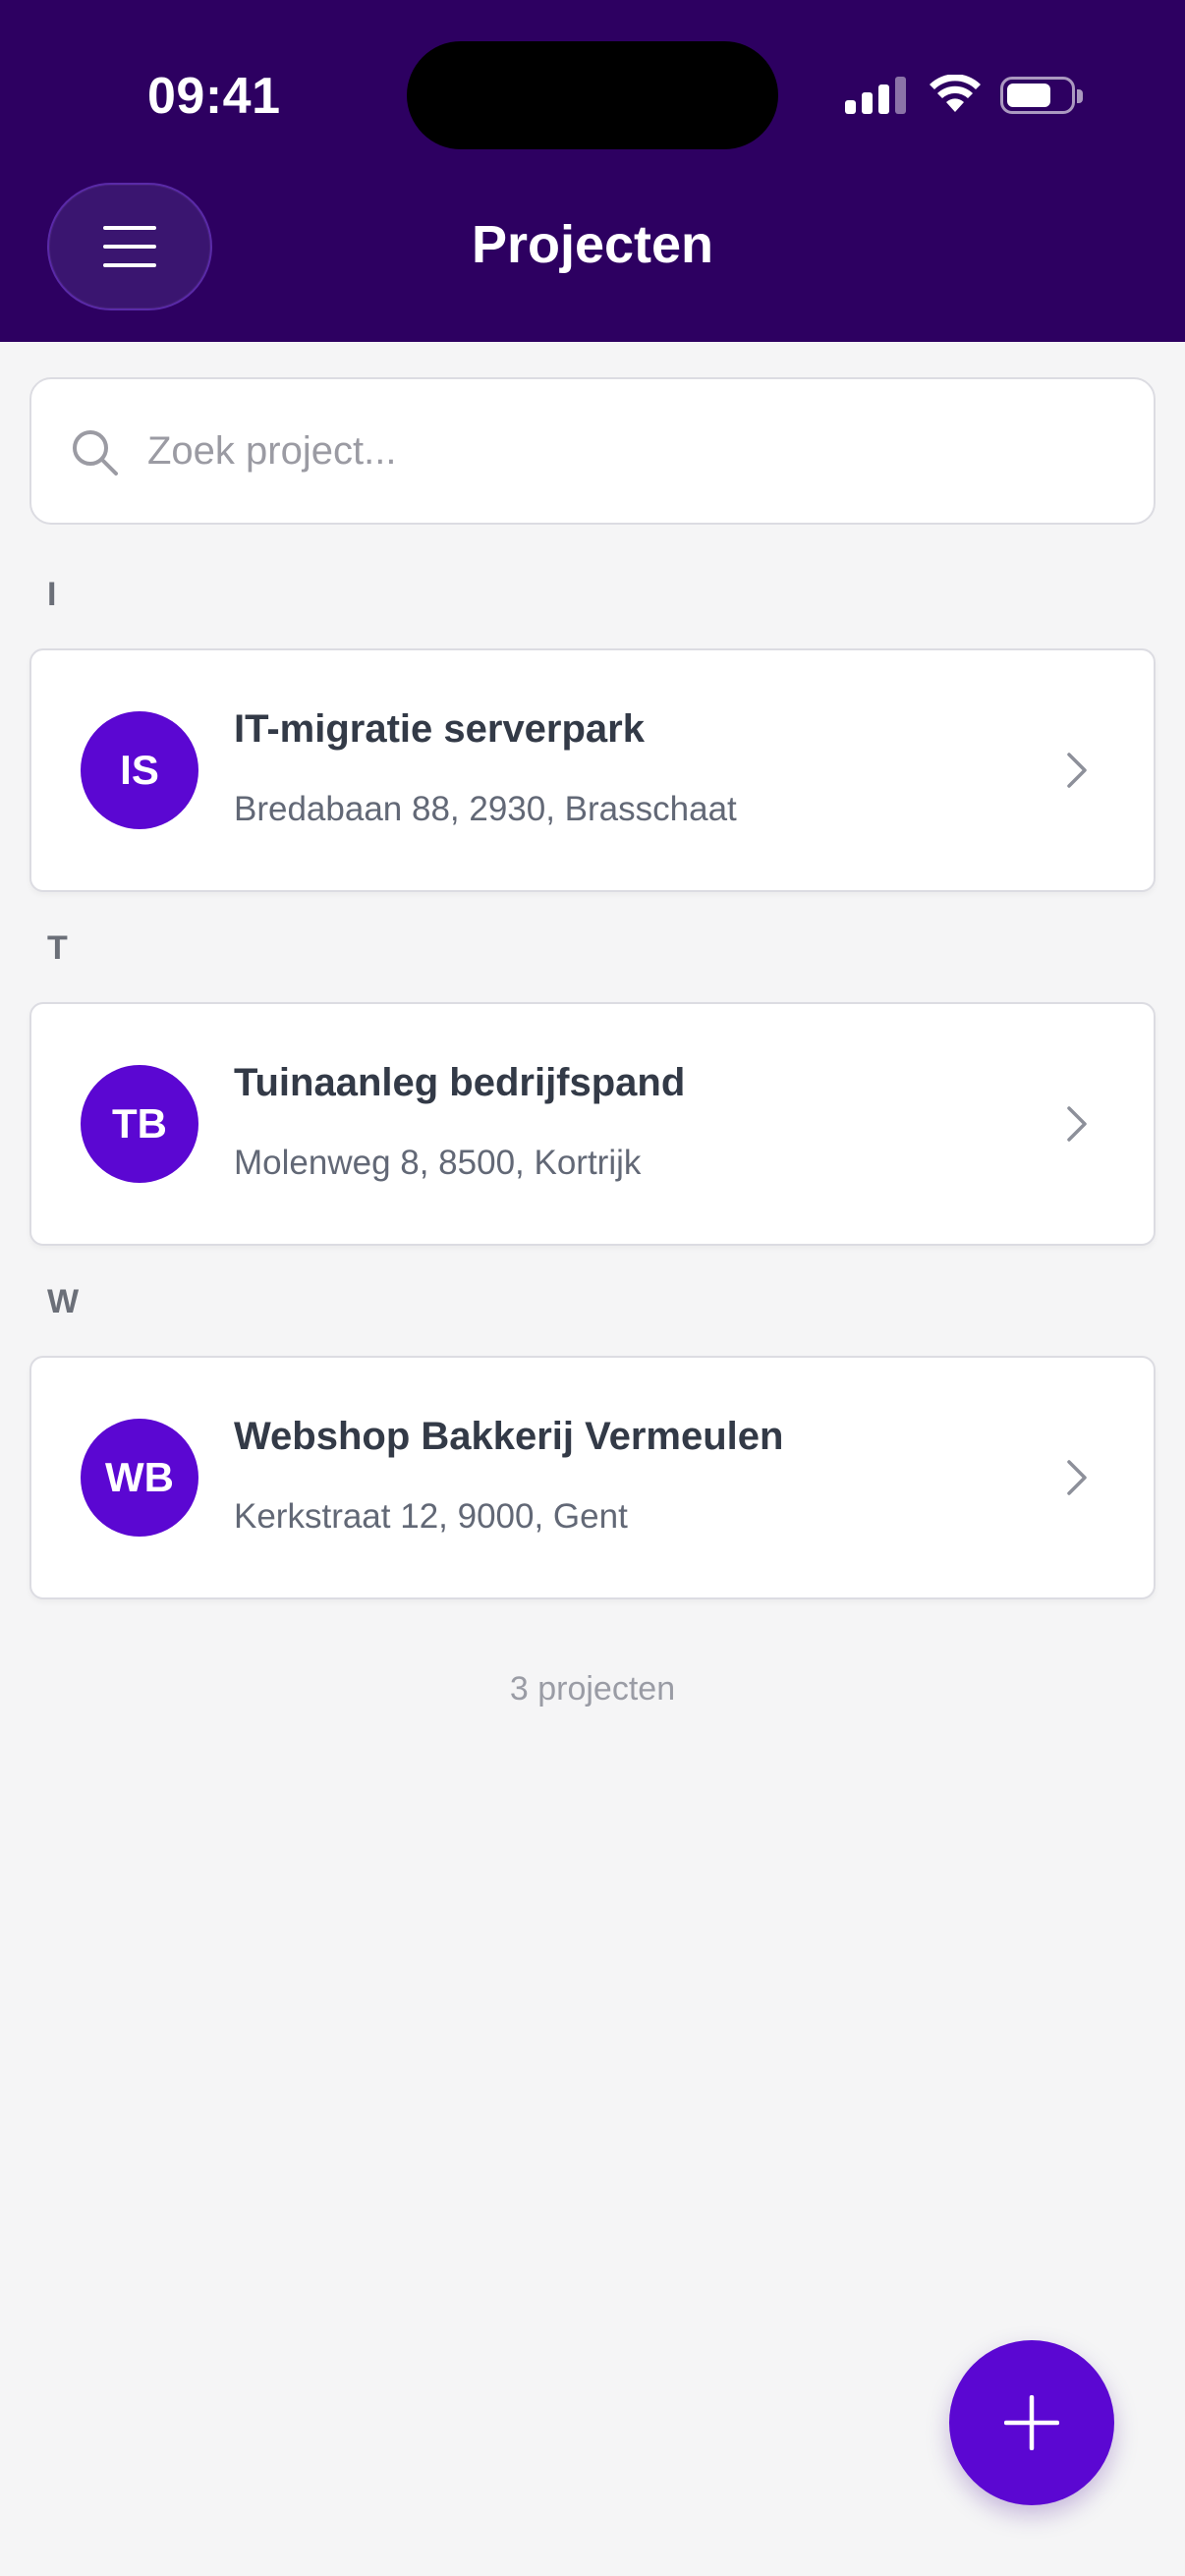 This screenshot has width=1185, height=2576. What do you see at coordinates (214, 96) in the screenshot?
I see `status-time: 09:41` at bounding box center [214, 96].